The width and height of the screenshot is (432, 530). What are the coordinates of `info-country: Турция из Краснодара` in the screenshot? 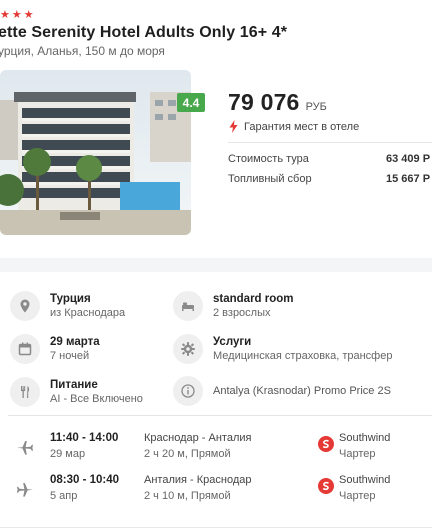 It's located at (67, 306).